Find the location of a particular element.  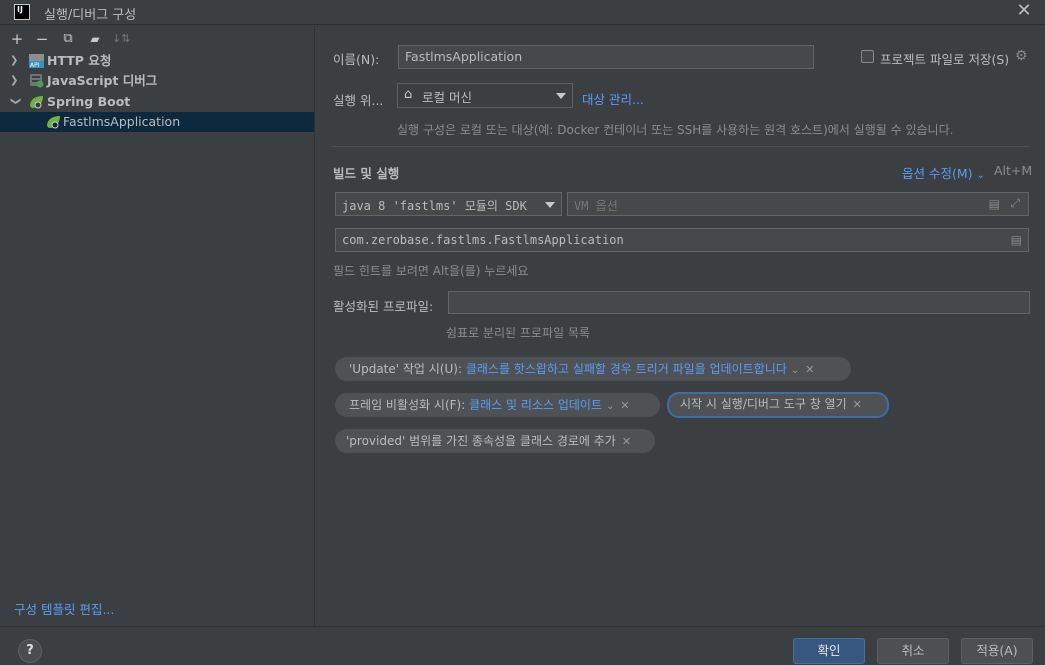

name-input: FastlmsApplication is located at coordinates (606, 57).